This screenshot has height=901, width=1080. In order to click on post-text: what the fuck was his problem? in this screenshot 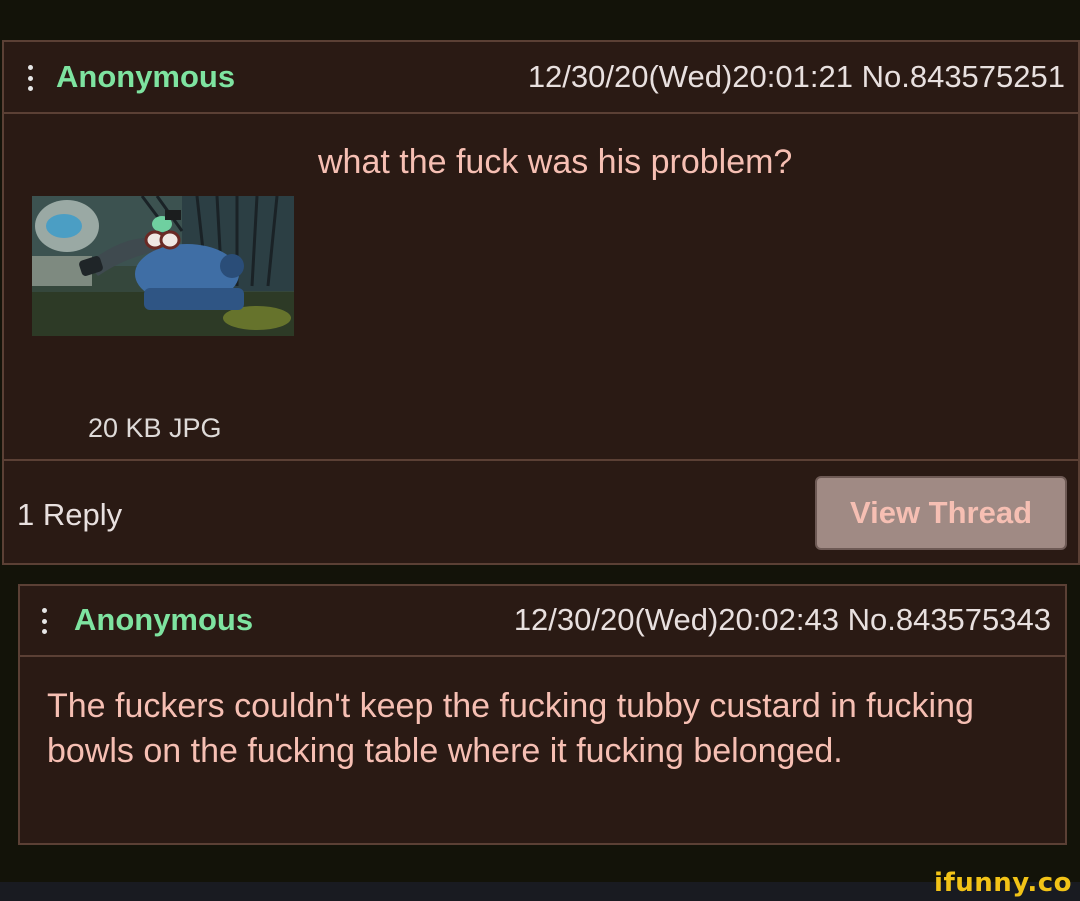, I will do `click(555, 162)`.